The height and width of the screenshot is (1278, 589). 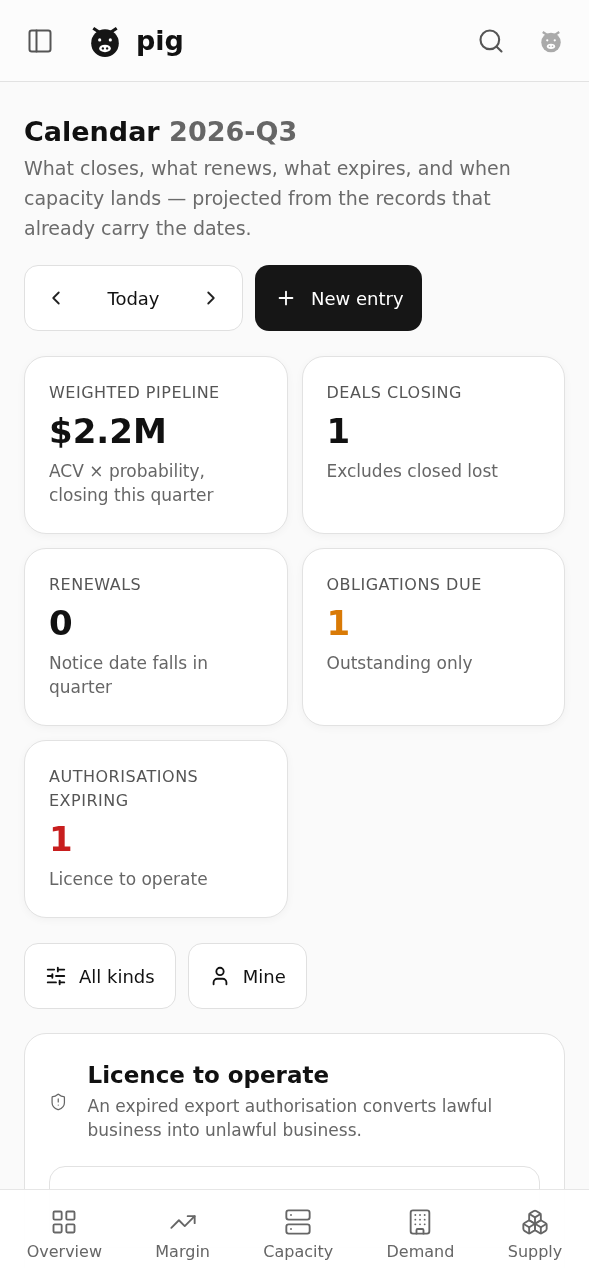 What do you see at coordinates (420, 1234) in the screenshot?
I see `nav-item: Demand` at bounding box center [420, 1234].